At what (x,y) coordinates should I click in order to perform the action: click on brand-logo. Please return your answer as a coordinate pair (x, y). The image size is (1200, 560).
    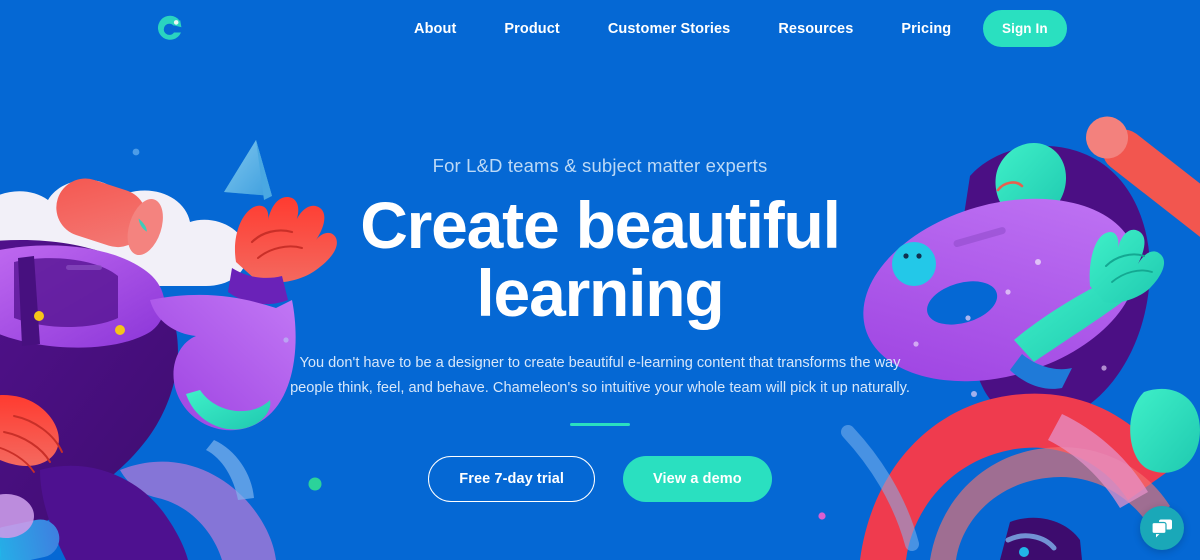
    Looking at the image, I should click on (170, 30).